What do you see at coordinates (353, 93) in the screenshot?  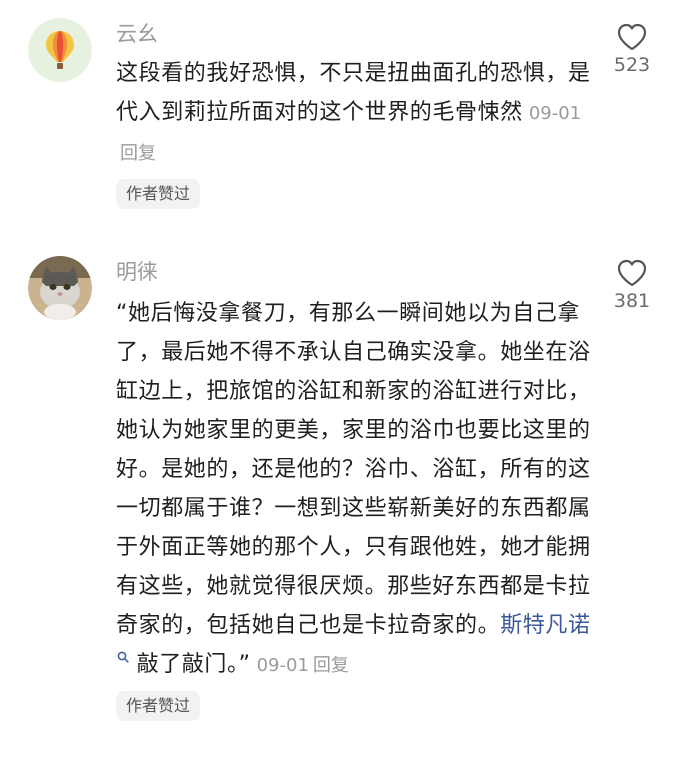 I see `comment-text-body: 这段看的我好恐惧，不只是扭曲面孔的恐惧，是代入到莉拉所面对的这个世界的毛骨悚然` at bounding box center [353, 93].